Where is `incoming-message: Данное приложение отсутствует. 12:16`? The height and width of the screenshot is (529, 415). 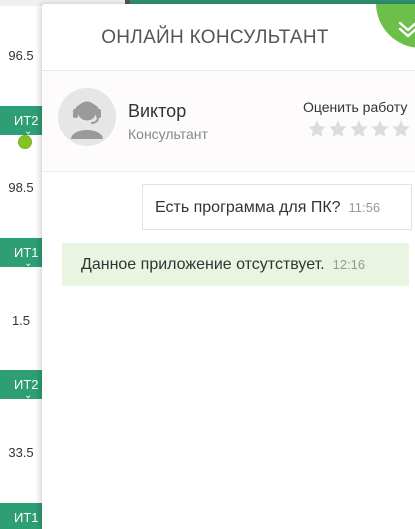 incoming-message: Данное приложение отсутствует. 12:16 is located at coordinates (235, 264).